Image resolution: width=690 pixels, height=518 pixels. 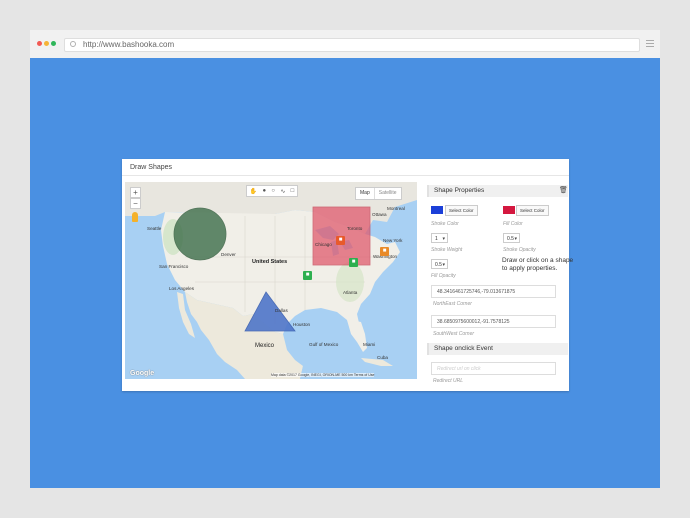 I want to click on browser-chrome: http://www.bashooka.com, so click(x=345, y=44).